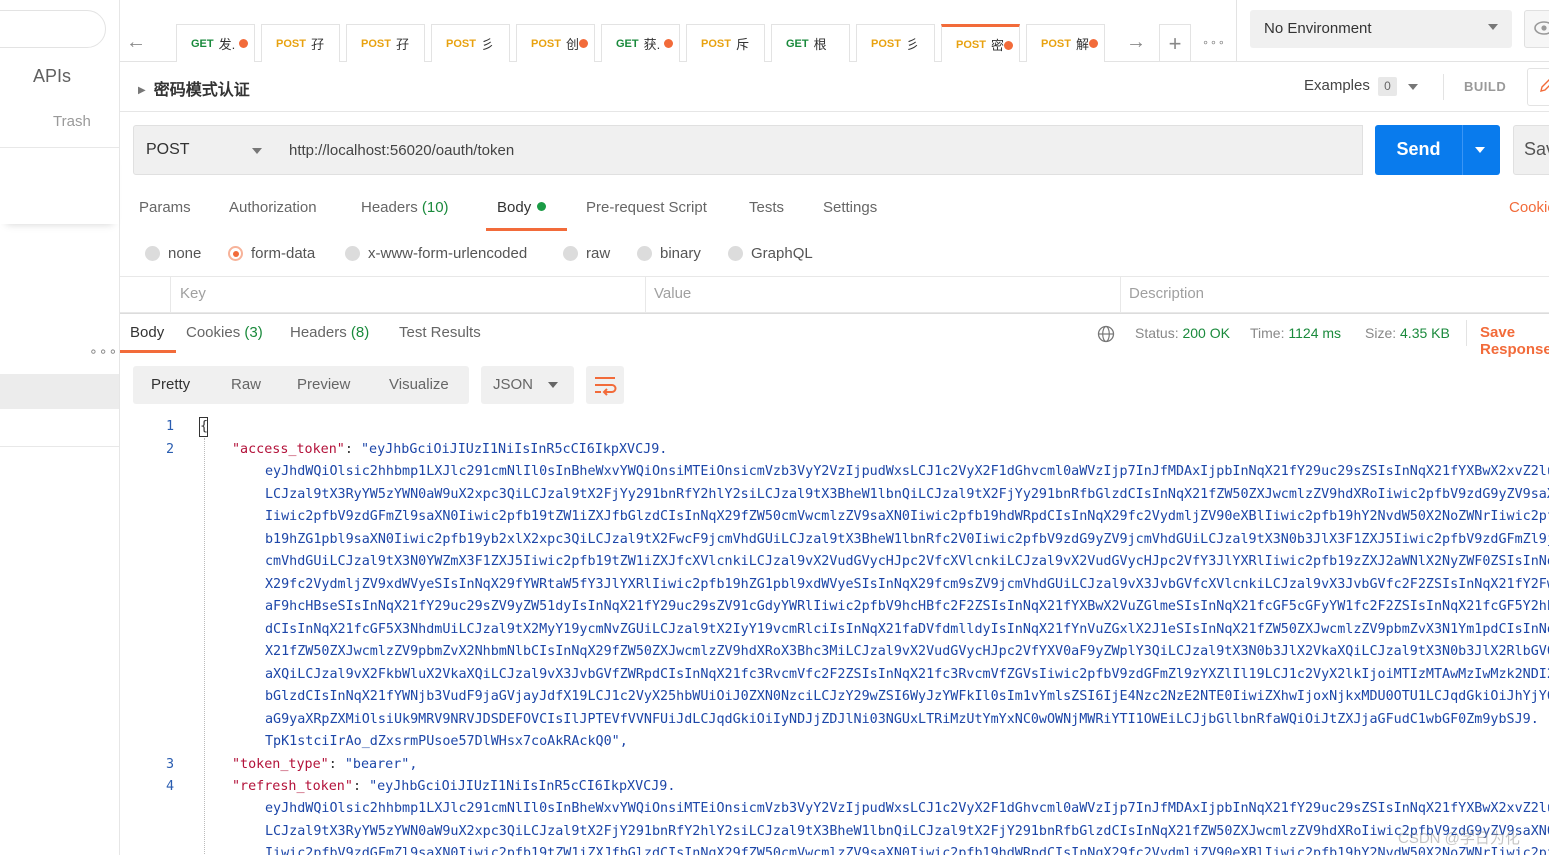 Image resolution: width=1549 pixels, height=855 pixels. Describe the element at coordinates (440, 332) in the screenshot. I see `response-tab-test-results: Test Results` at that location.